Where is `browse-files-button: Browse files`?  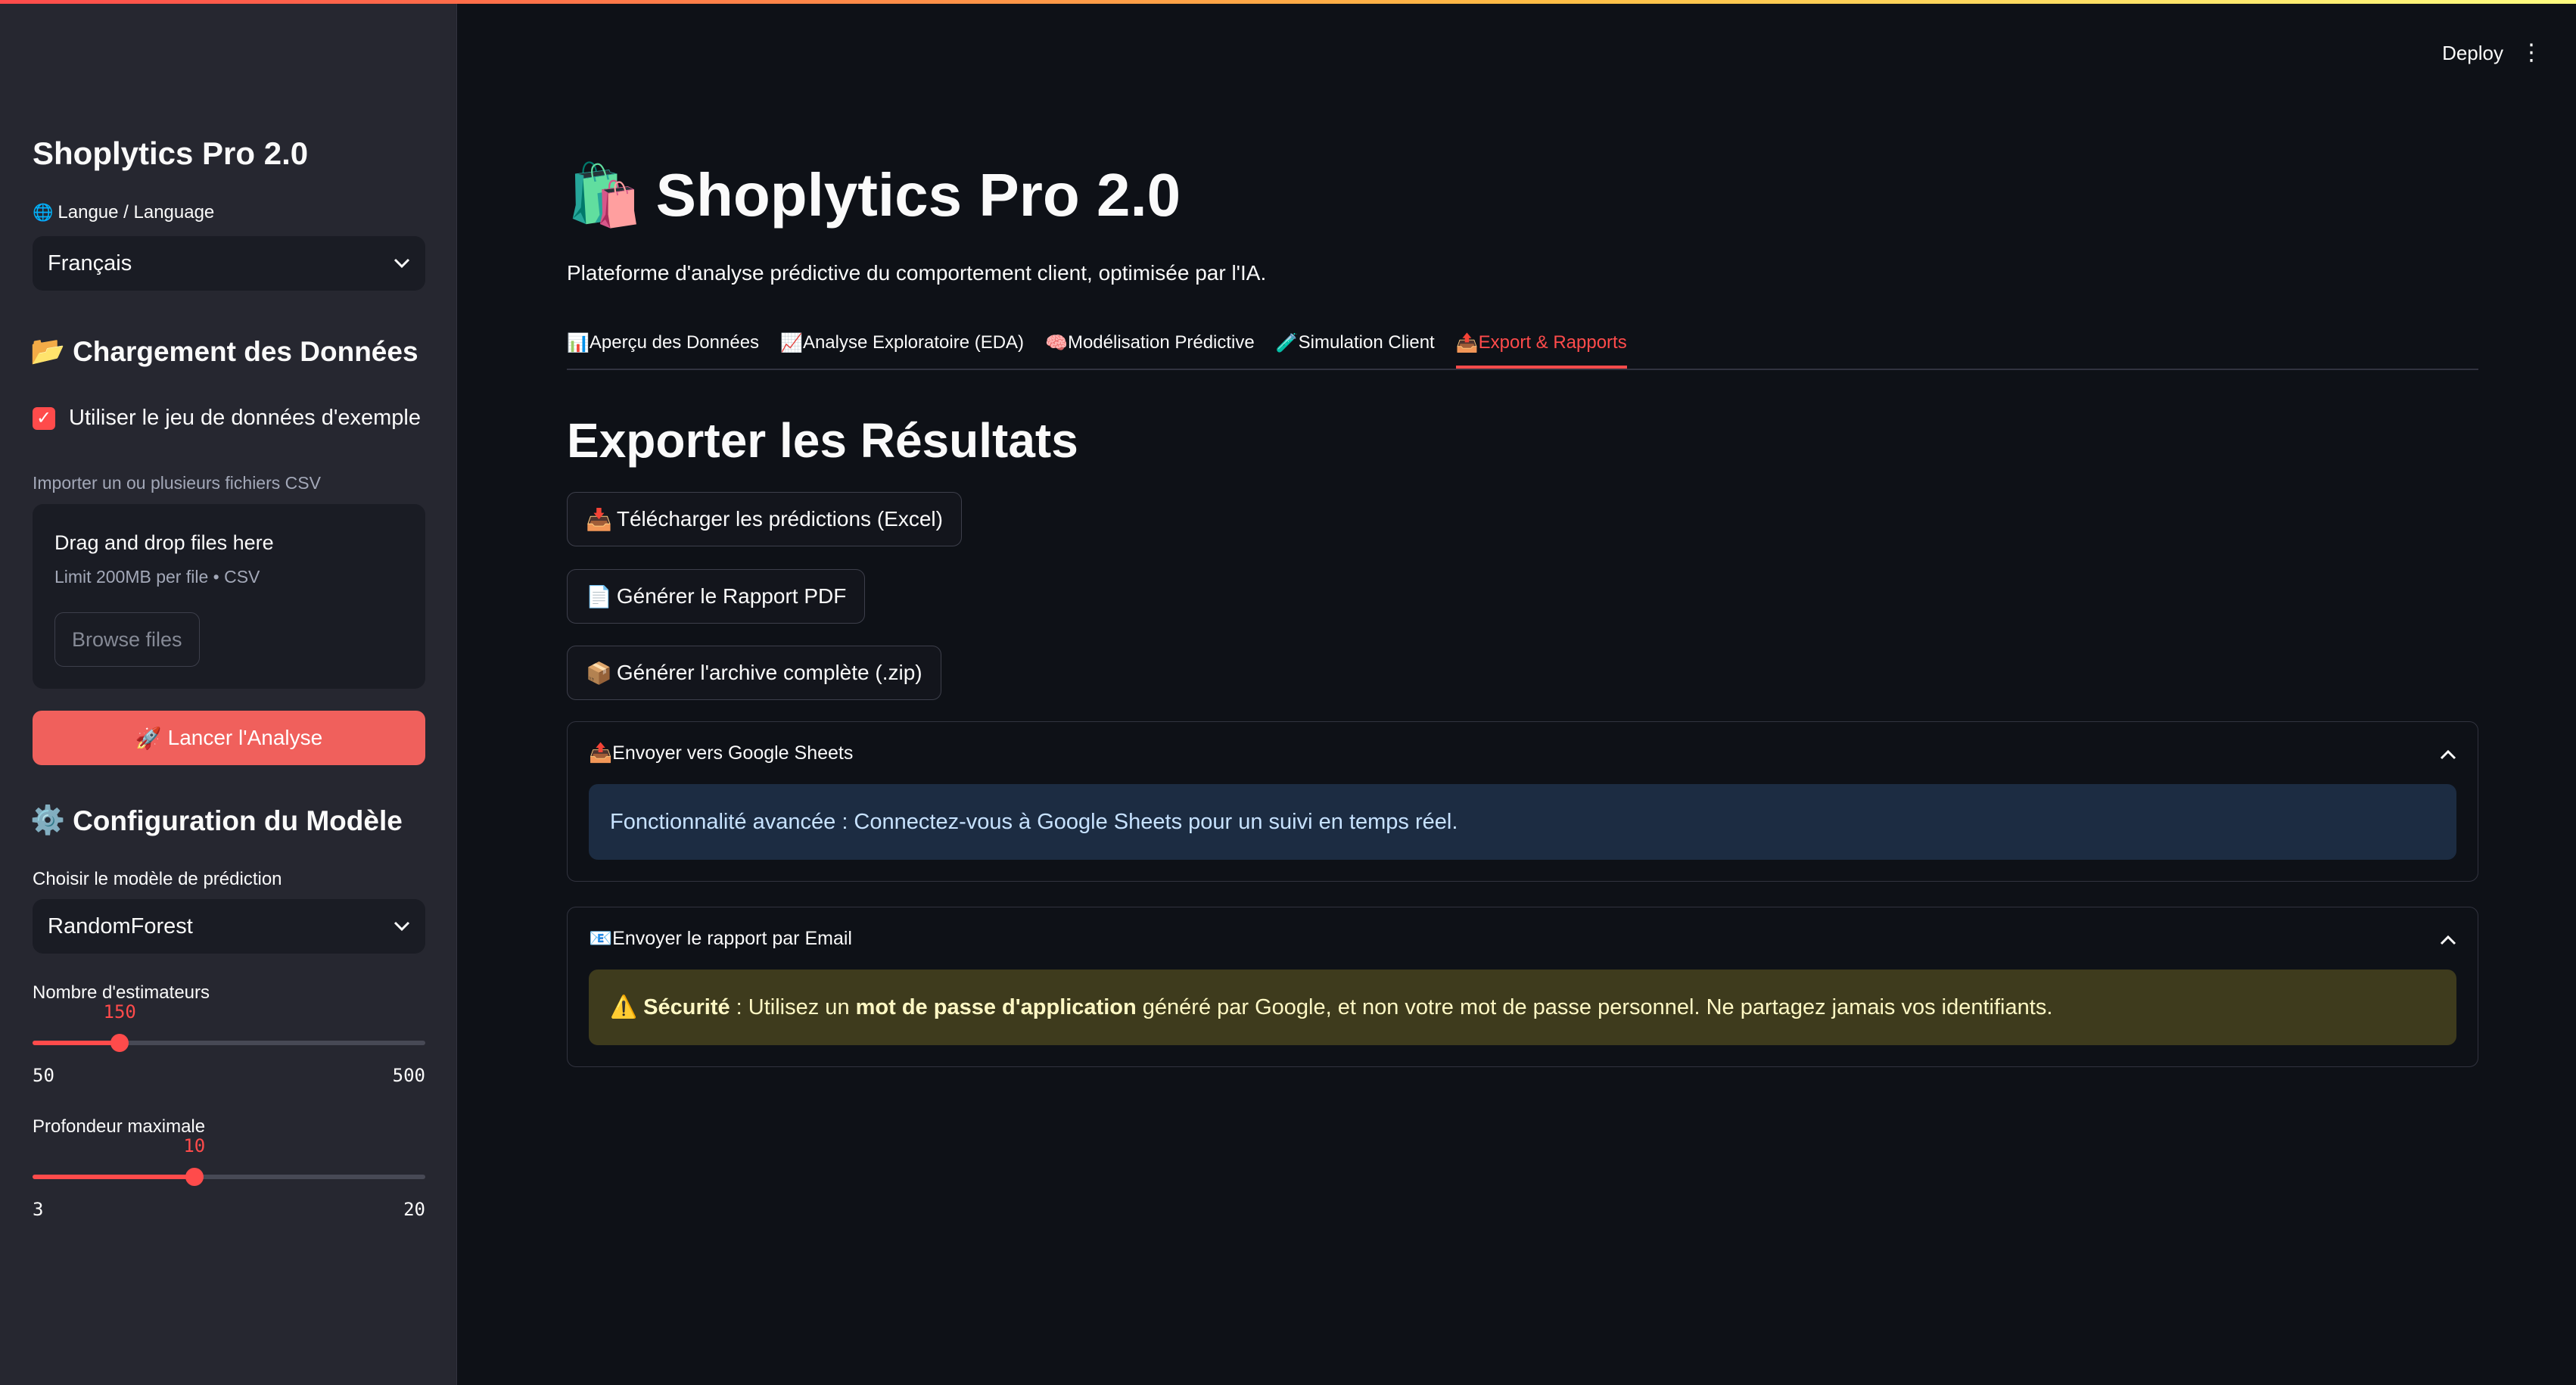 browse-files-button: Browse files is located at coordinates (127, 639).